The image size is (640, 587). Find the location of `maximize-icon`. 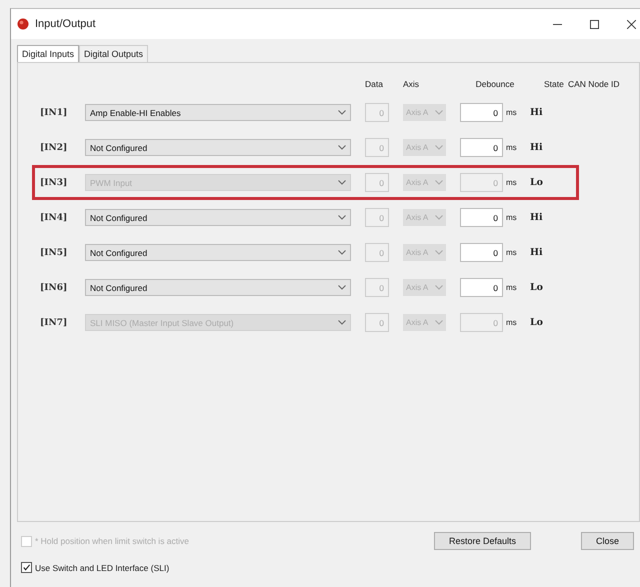

maximize-icon is located at coordinates (594, 24).